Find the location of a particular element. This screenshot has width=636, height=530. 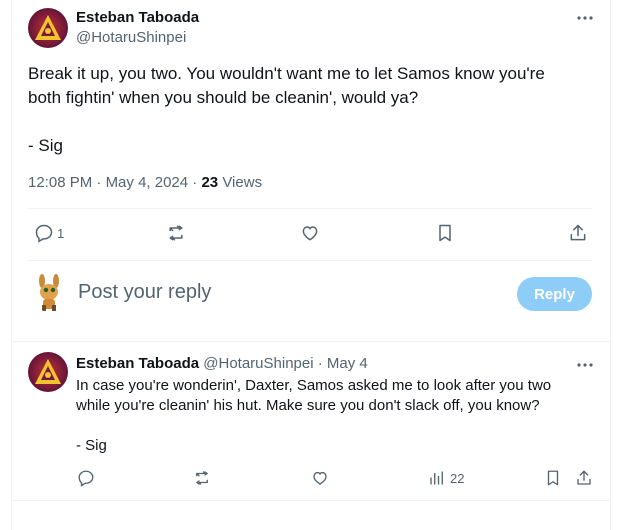

reply-author-avatar is located at coordinates (48, 372).